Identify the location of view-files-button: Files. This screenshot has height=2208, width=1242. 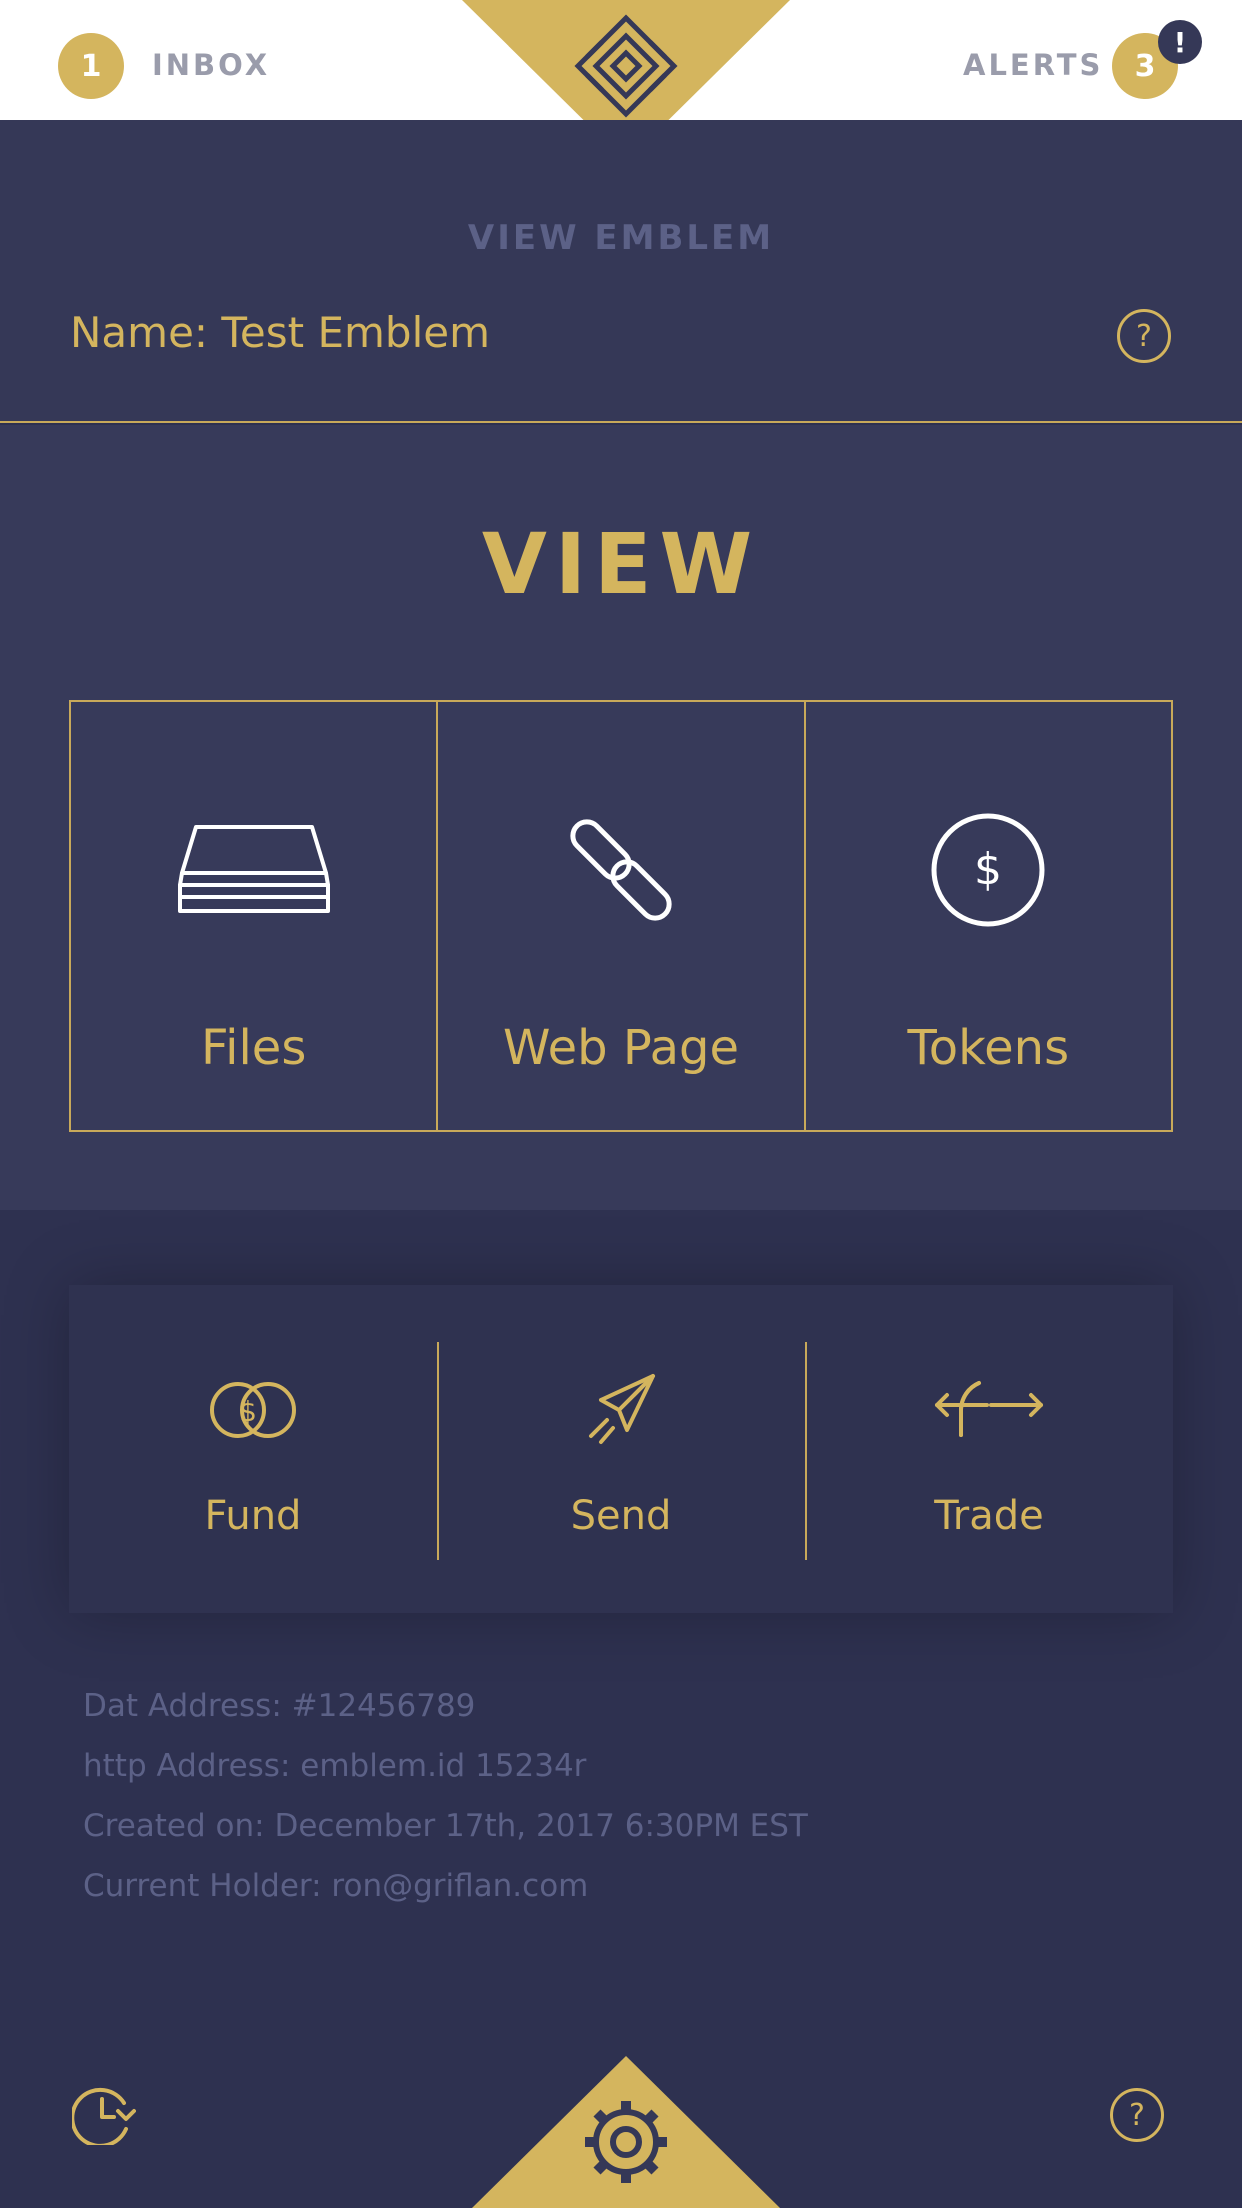
(255, 916).